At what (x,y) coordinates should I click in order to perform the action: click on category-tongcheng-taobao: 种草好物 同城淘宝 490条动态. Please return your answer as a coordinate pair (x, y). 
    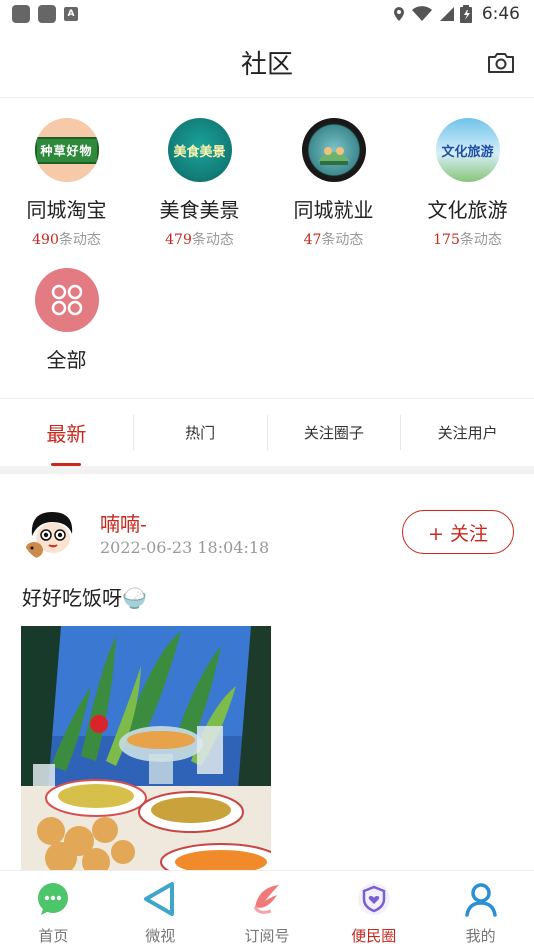
    Looking at the image, I should click on (66, 183).